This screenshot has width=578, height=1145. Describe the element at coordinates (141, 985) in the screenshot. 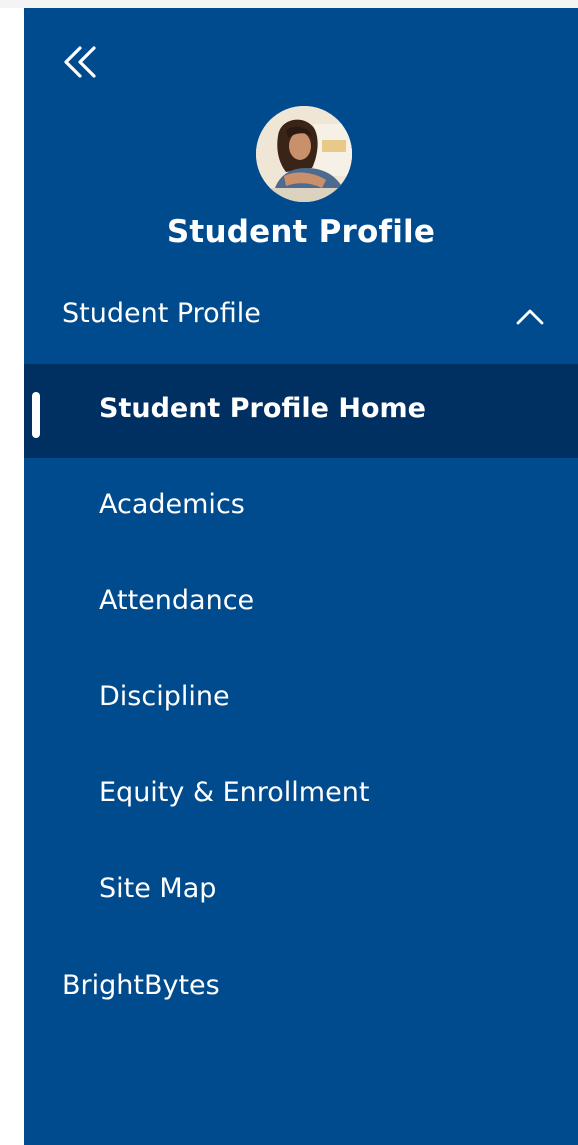

I see `sidebar-item-label: BrightBytes` at that location.